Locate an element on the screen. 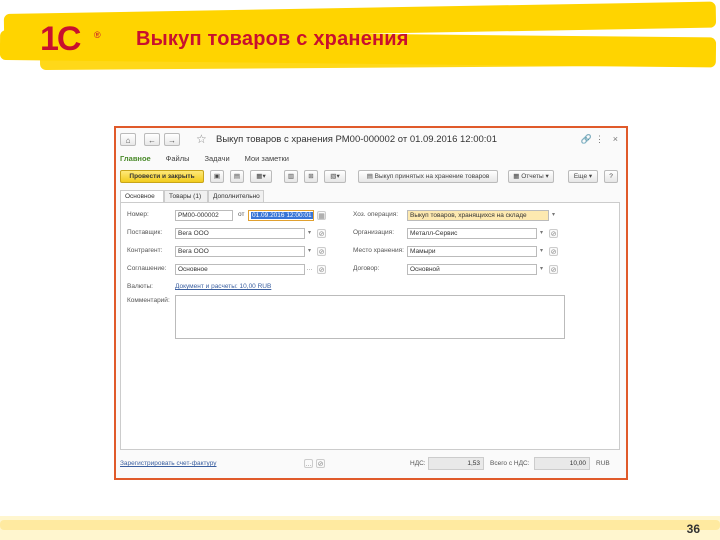 The width and height of the screenshot is (720, 540). organization-label: Организация: is located at coordinates (374, 232).